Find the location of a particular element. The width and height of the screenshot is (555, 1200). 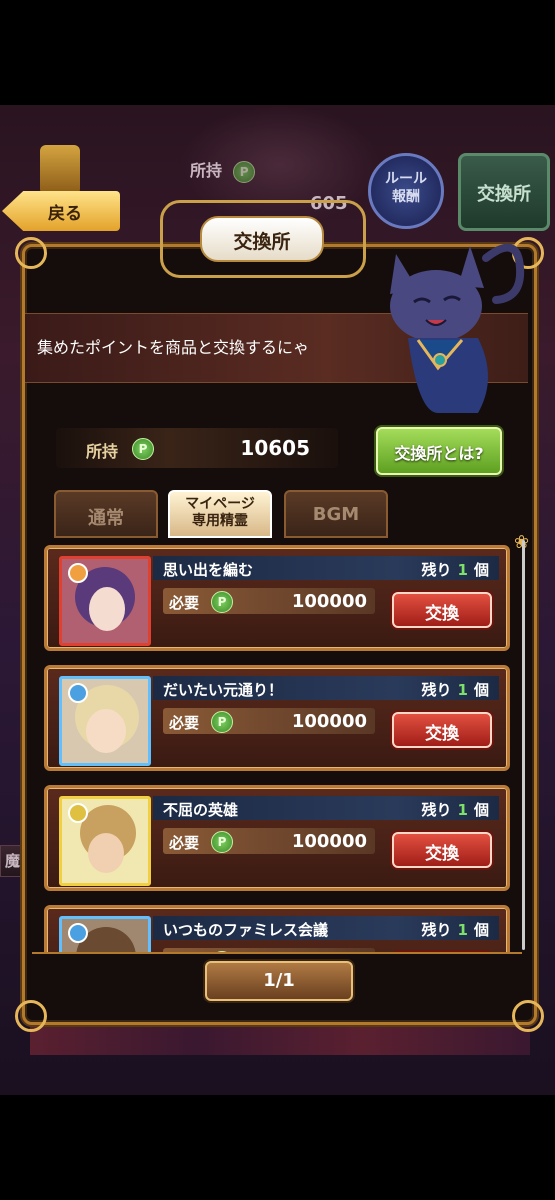

item-name: 思い出を編む is located at coordinates (208, 570).